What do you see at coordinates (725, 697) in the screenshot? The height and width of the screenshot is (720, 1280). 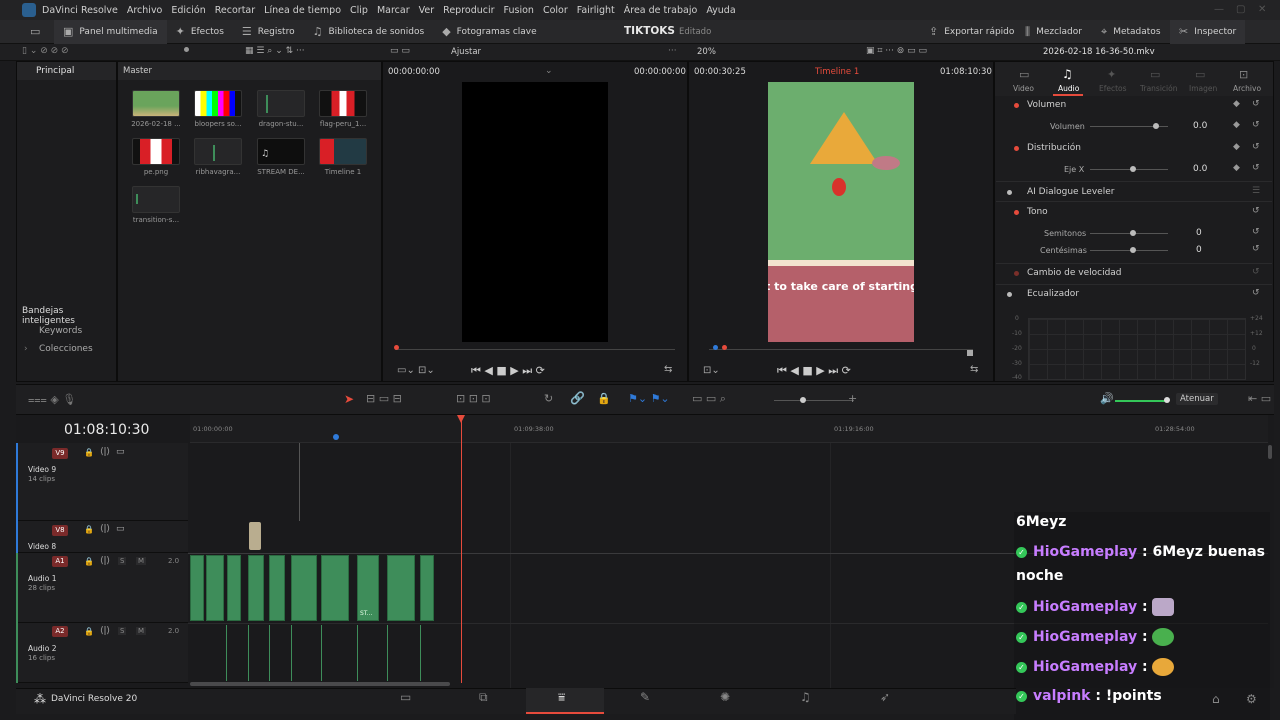 I see `color-page-icon: ✺` at bounding box center [725, 697].